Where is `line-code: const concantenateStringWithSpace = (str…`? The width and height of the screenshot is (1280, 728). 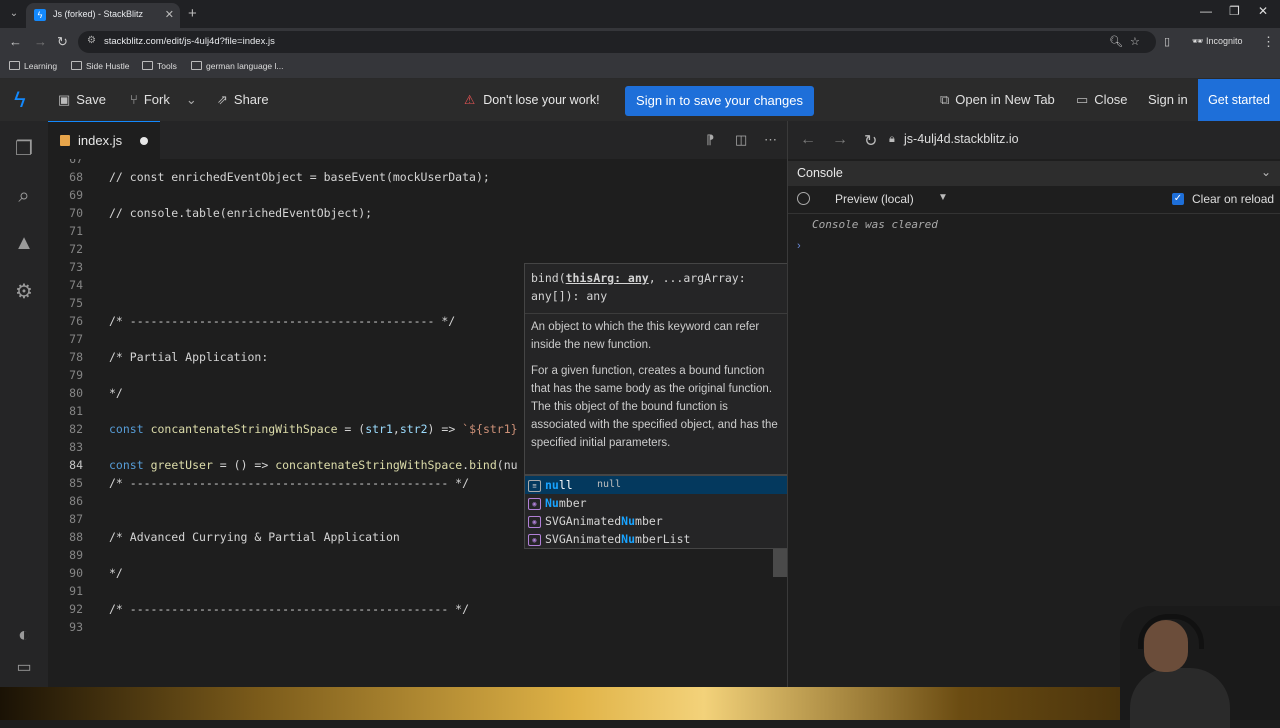
line-code: const concantenateStringWithSpace = (str… is located at coordinates (313, 429).